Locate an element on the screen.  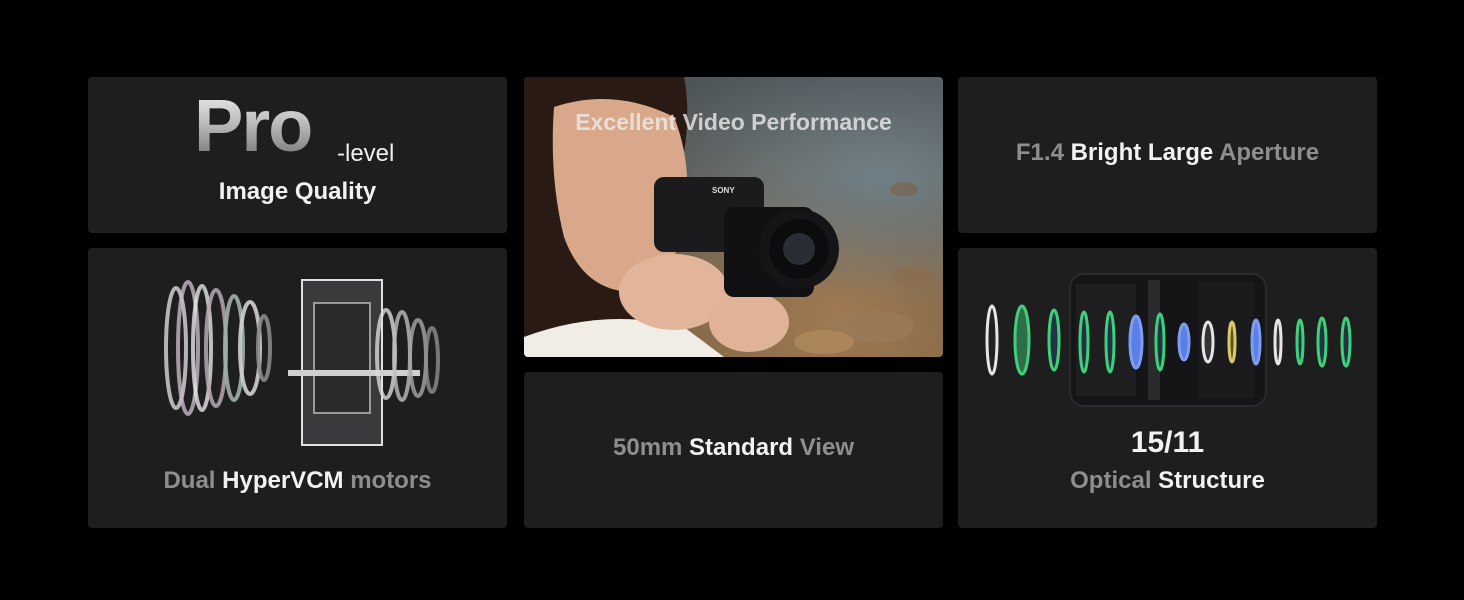
motors-caption: Dual HyperVCM motors is located at coordinates (297, 481).